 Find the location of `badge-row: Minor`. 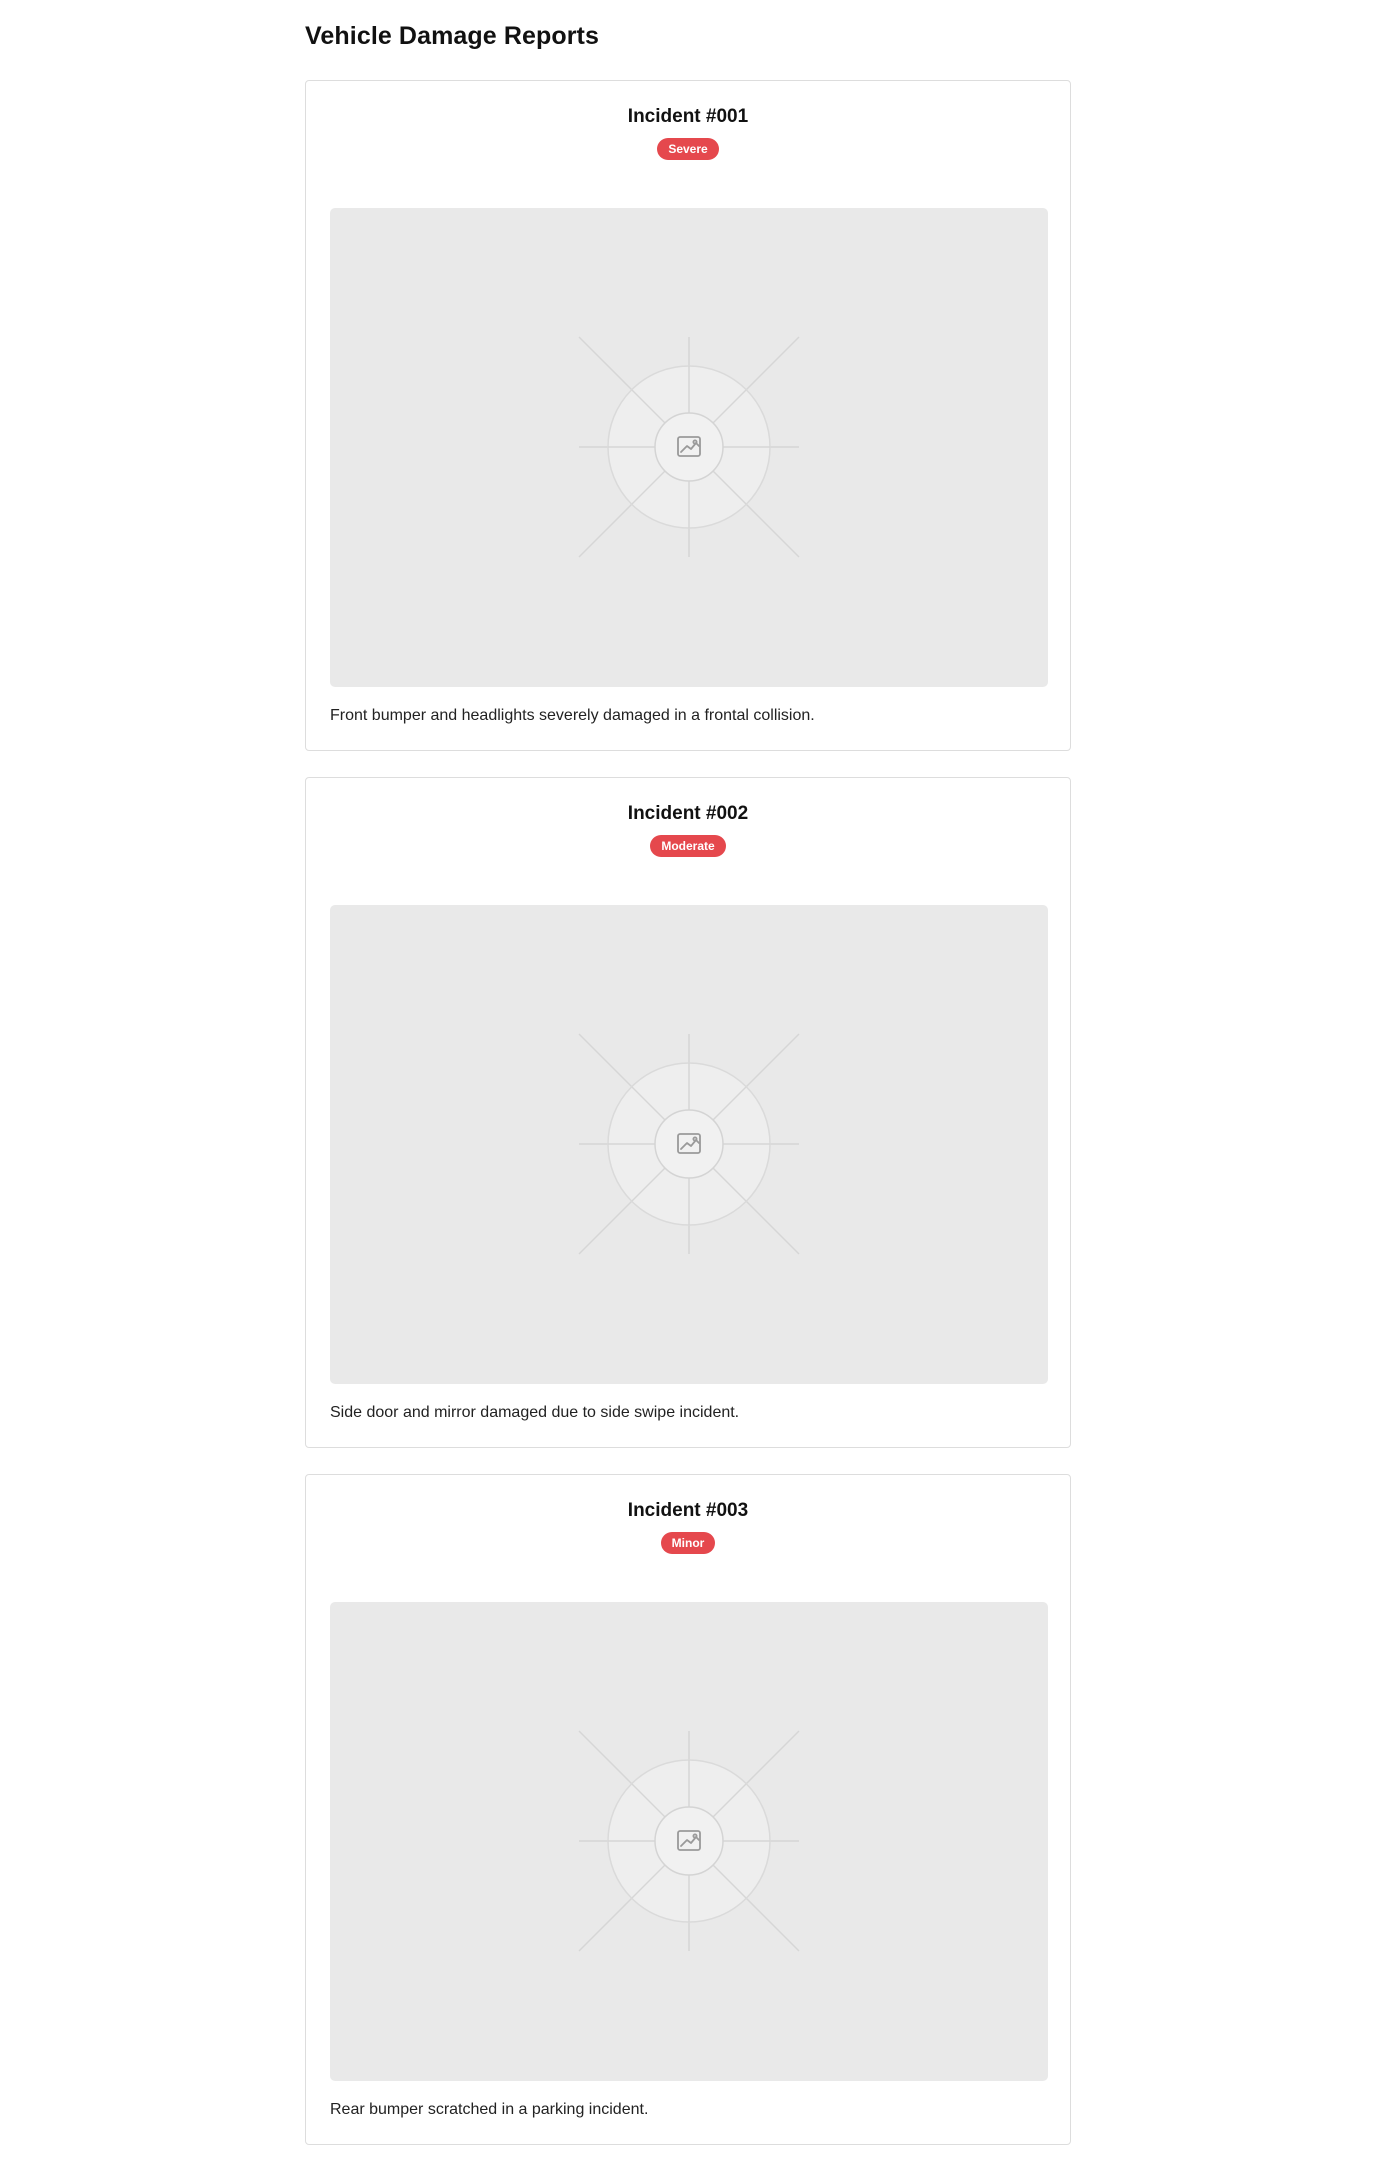

badge-row: Minor is located at coordinates (688, 1544).